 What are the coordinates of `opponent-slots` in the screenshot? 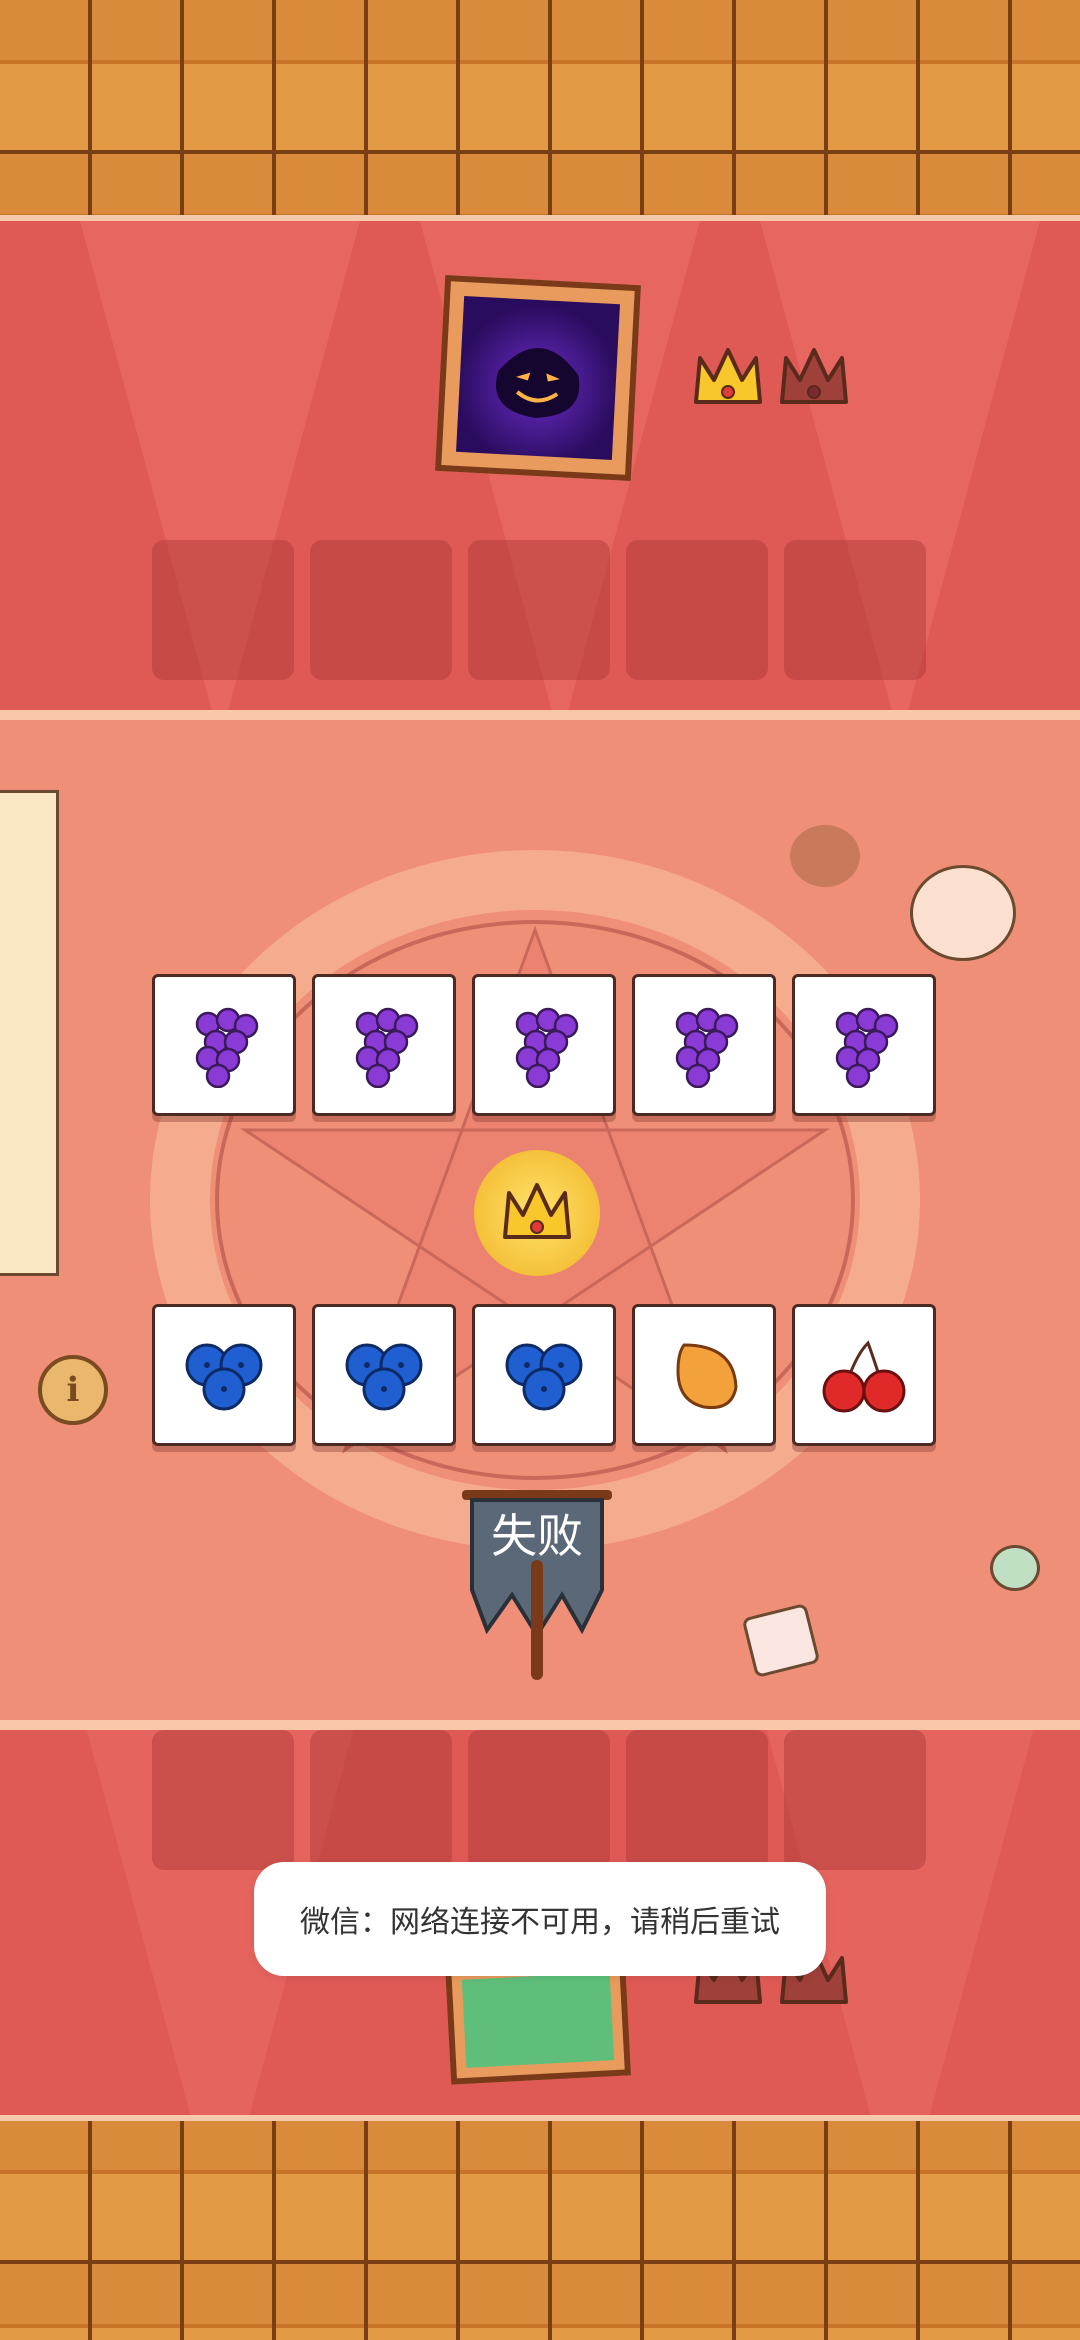 It's located at (539, 610).